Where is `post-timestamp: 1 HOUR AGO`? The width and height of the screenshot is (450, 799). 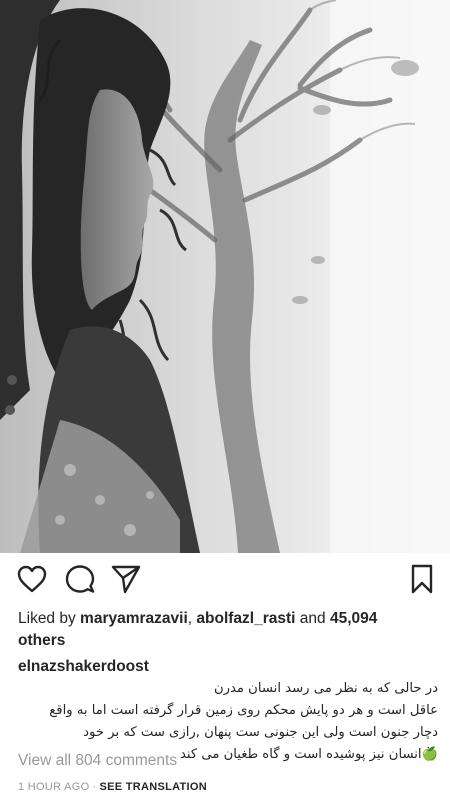
post-timestamp: 1 HOUR AGO is located at coordinates (54, 787).